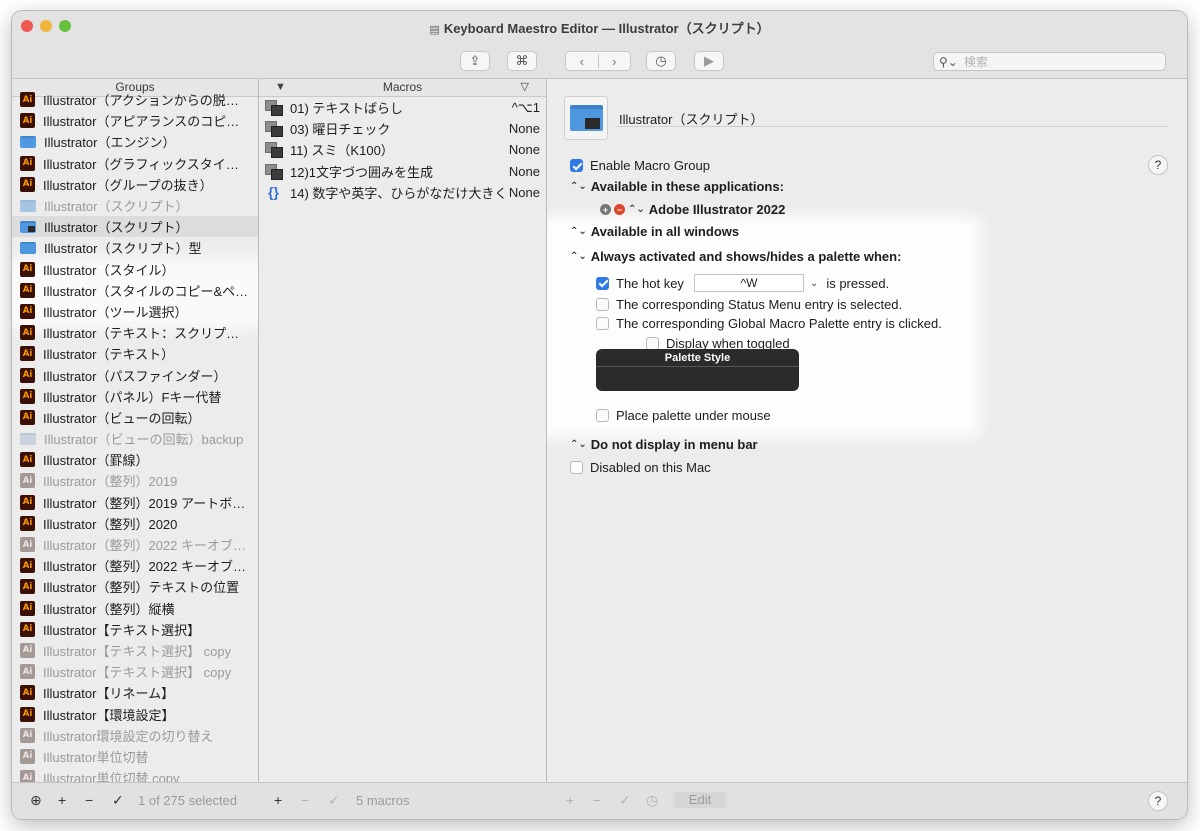 This screenshot has height=831, width=1200. I want to click on edit-button: Edit, so click(700, 800).